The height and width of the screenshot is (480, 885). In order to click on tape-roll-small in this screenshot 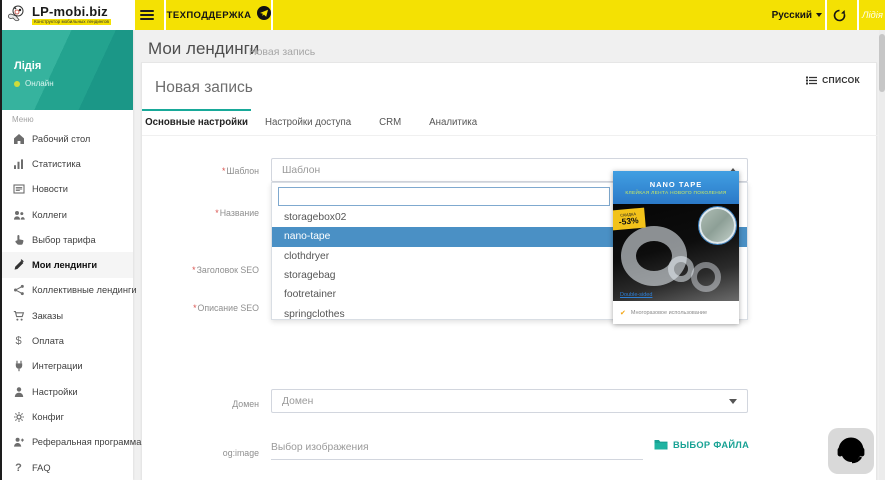, I will do `click(706, 277)`.